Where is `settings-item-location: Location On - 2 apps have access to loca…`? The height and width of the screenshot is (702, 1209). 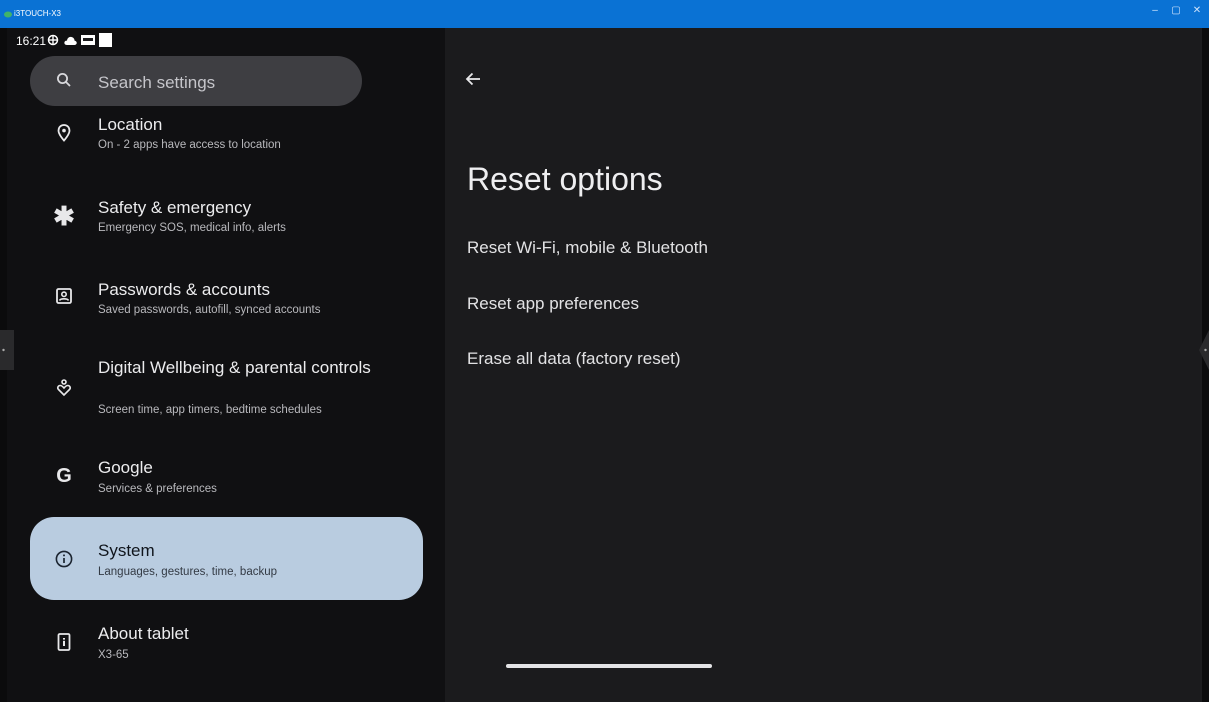
settings-item-location: Location On - 2 apps have access to loca… is located at coordinates (226, 141).